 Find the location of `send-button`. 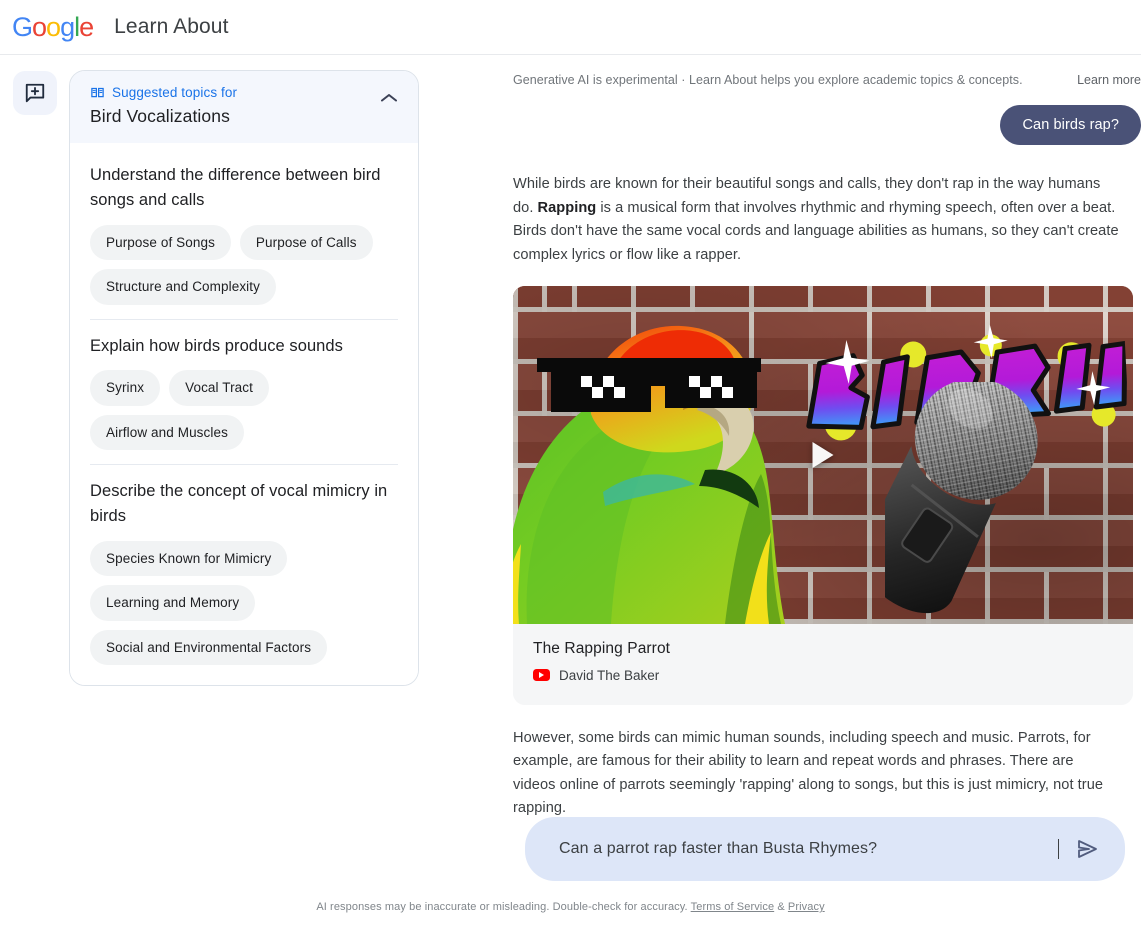

send-button is located at coordinates (1087, 849).